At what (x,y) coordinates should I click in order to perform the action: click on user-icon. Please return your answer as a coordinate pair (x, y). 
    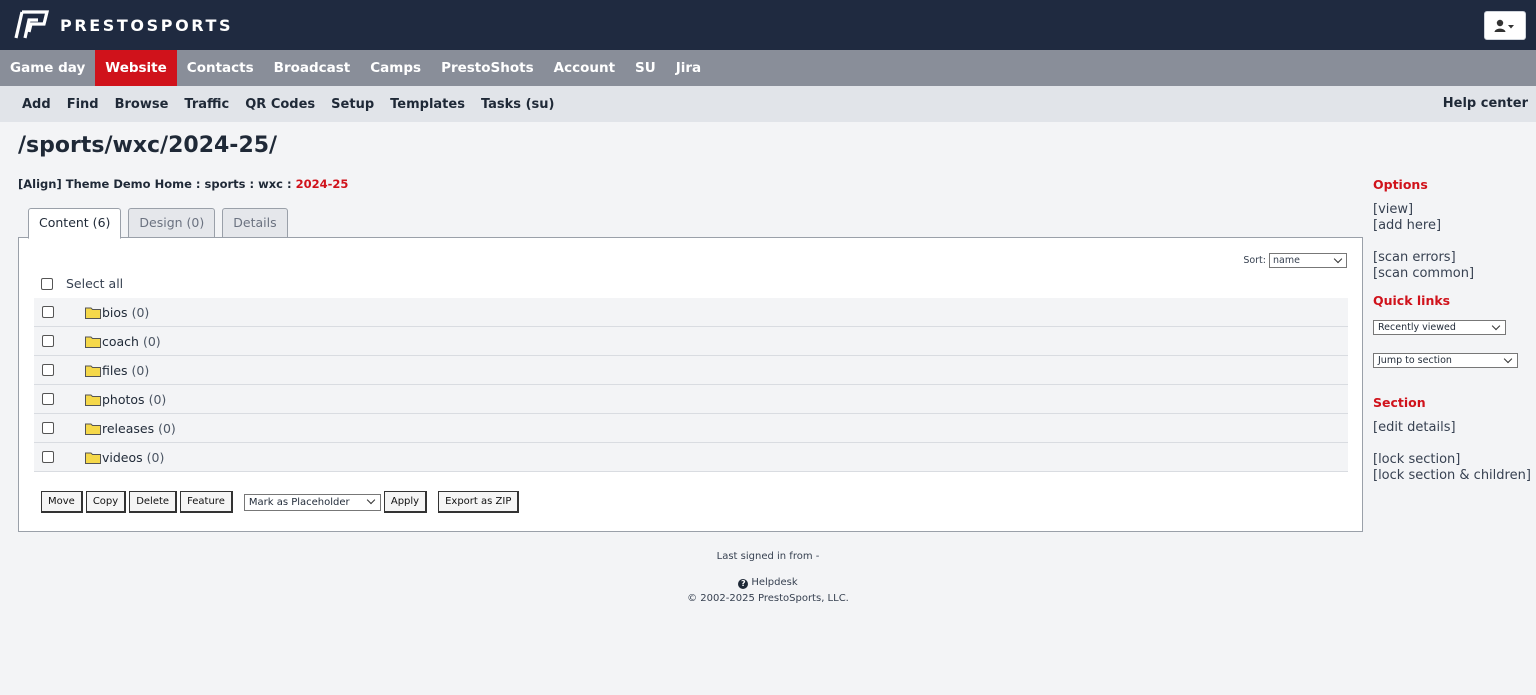
    Looking at the image, I should click on (1504, 25).